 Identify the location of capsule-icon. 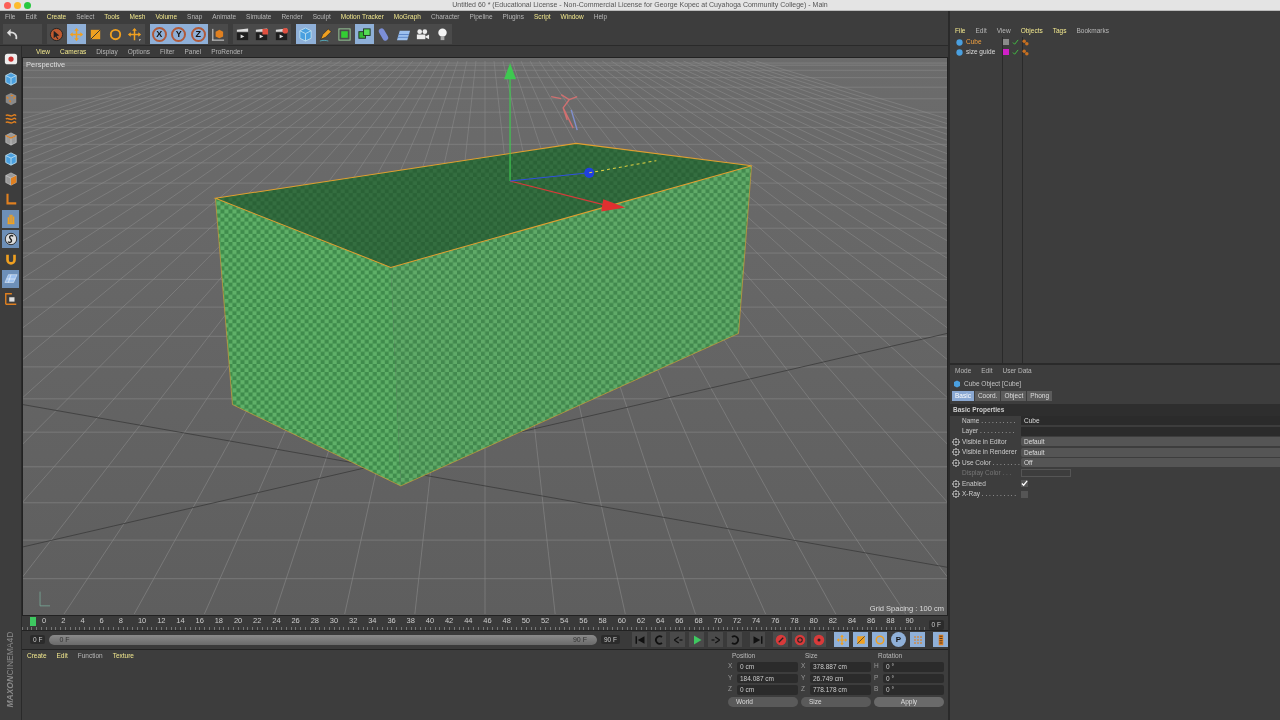
(384, 34).